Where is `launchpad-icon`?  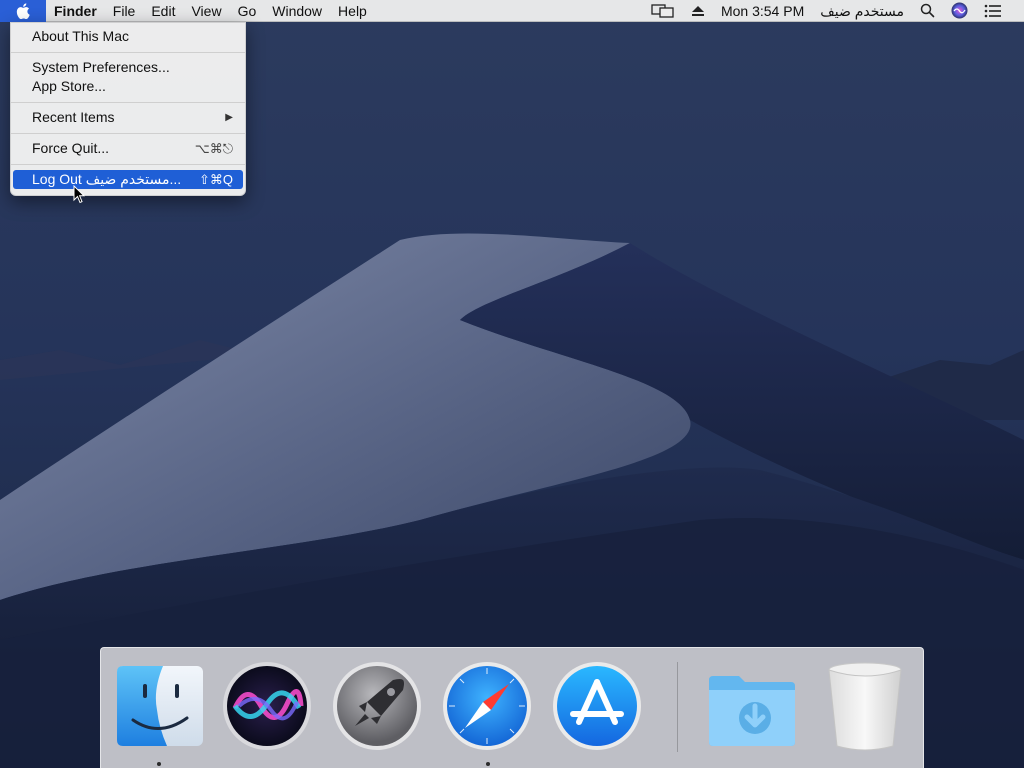
launchpad-icon is located at coordinates (377, 706).